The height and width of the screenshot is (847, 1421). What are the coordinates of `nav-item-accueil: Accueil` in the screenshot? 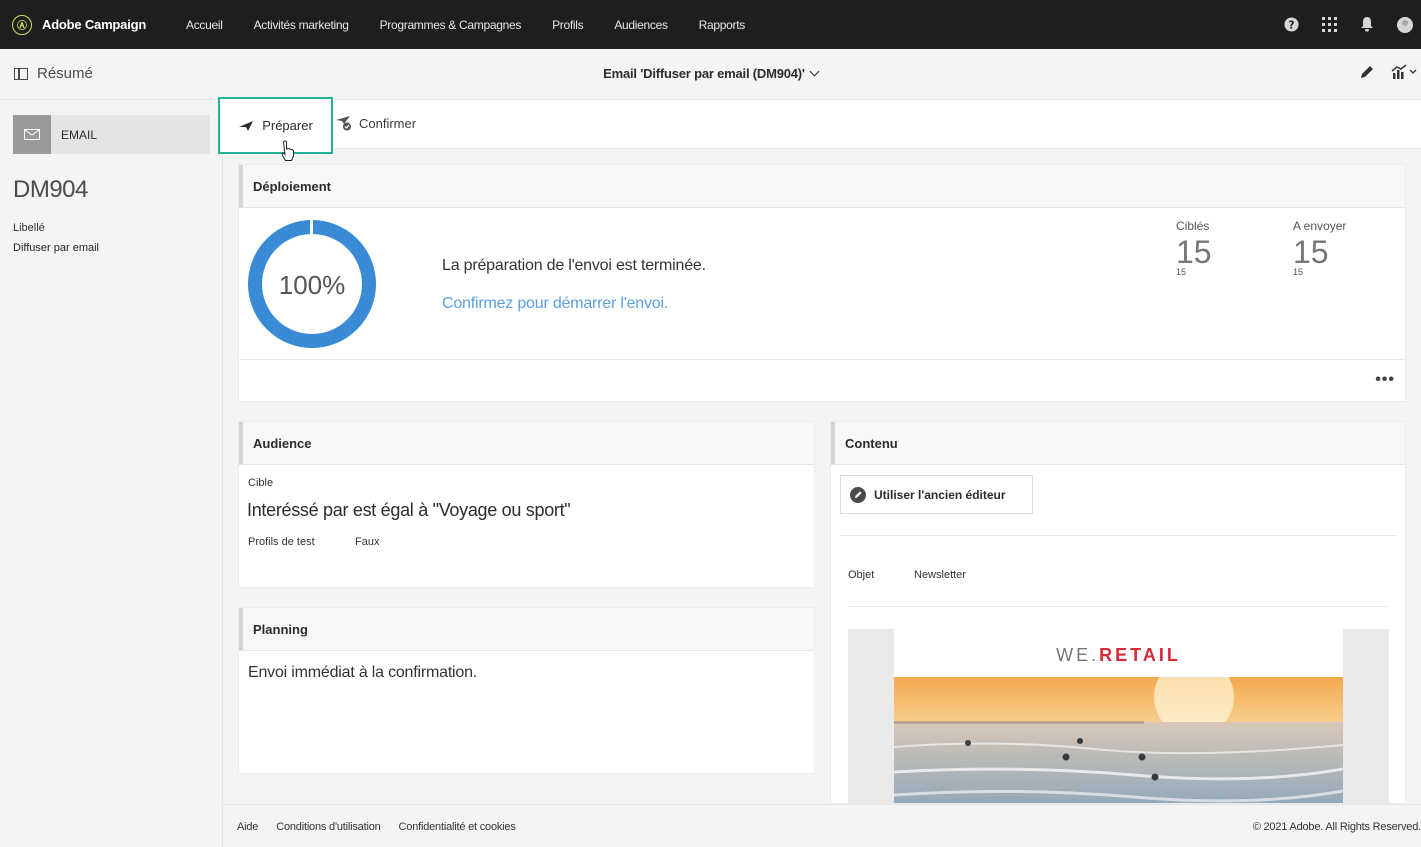 It's located at (204, 25).